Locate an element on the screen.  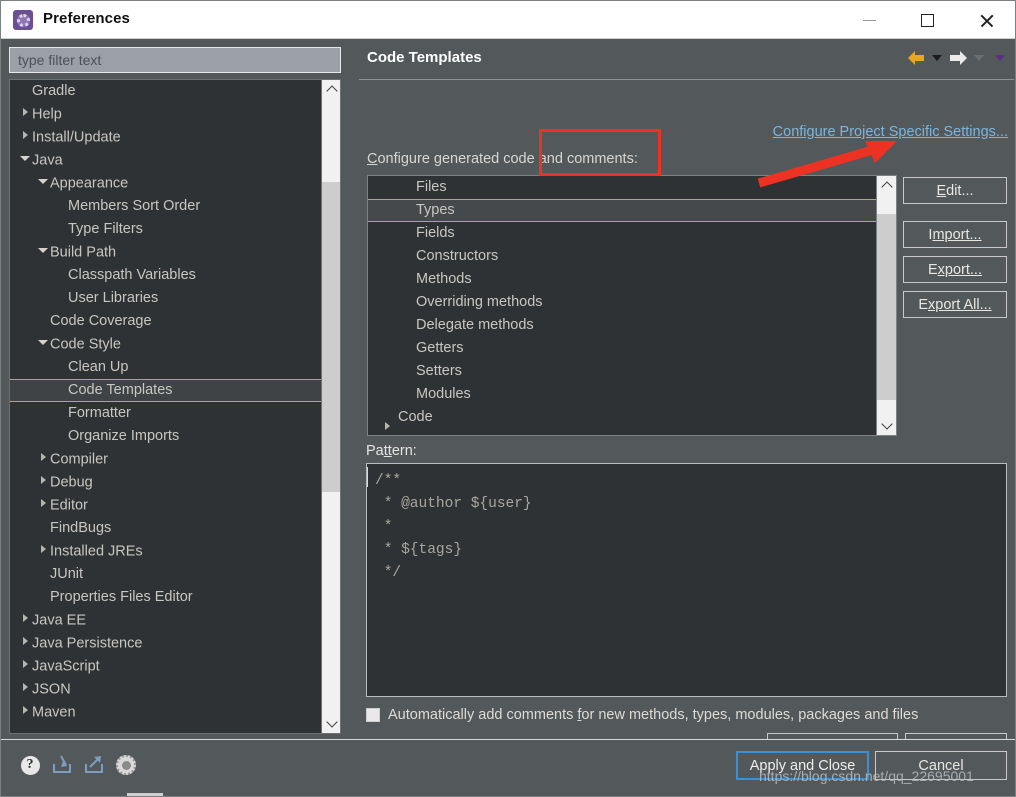
back-dropdown-chevron-down-icon is located at coordinates (937, 58).